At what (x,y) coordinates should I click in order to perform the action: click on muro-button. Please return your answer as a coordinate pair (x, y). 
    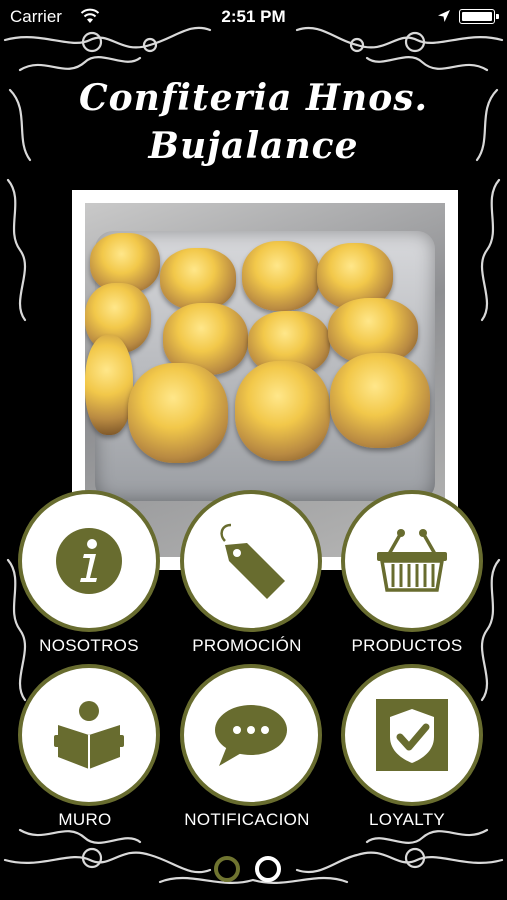
    Looking at the image, I should click on (89, 735).